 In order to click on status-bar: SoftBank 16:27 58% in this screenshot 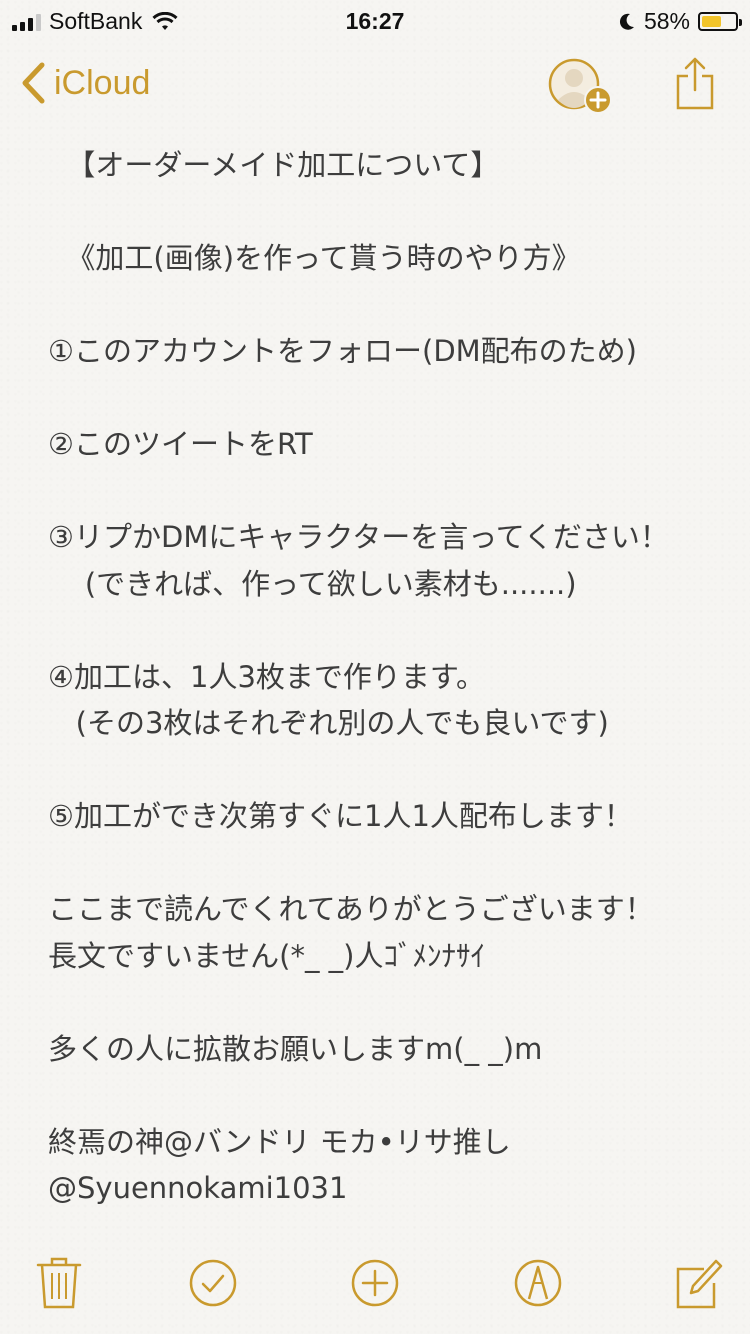, I will do `click(375, 20)`.